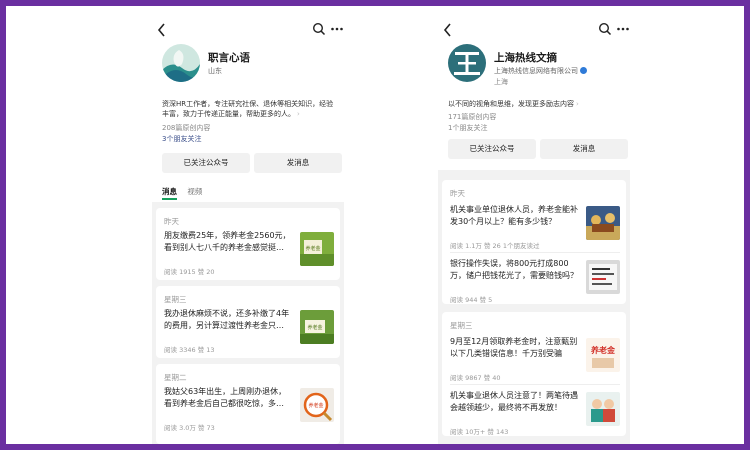 This screenshot has height=450, width=750. Describe the element at coordinates (194, 191) in the screenshot. I see `tab-videos: 视频` at that location.